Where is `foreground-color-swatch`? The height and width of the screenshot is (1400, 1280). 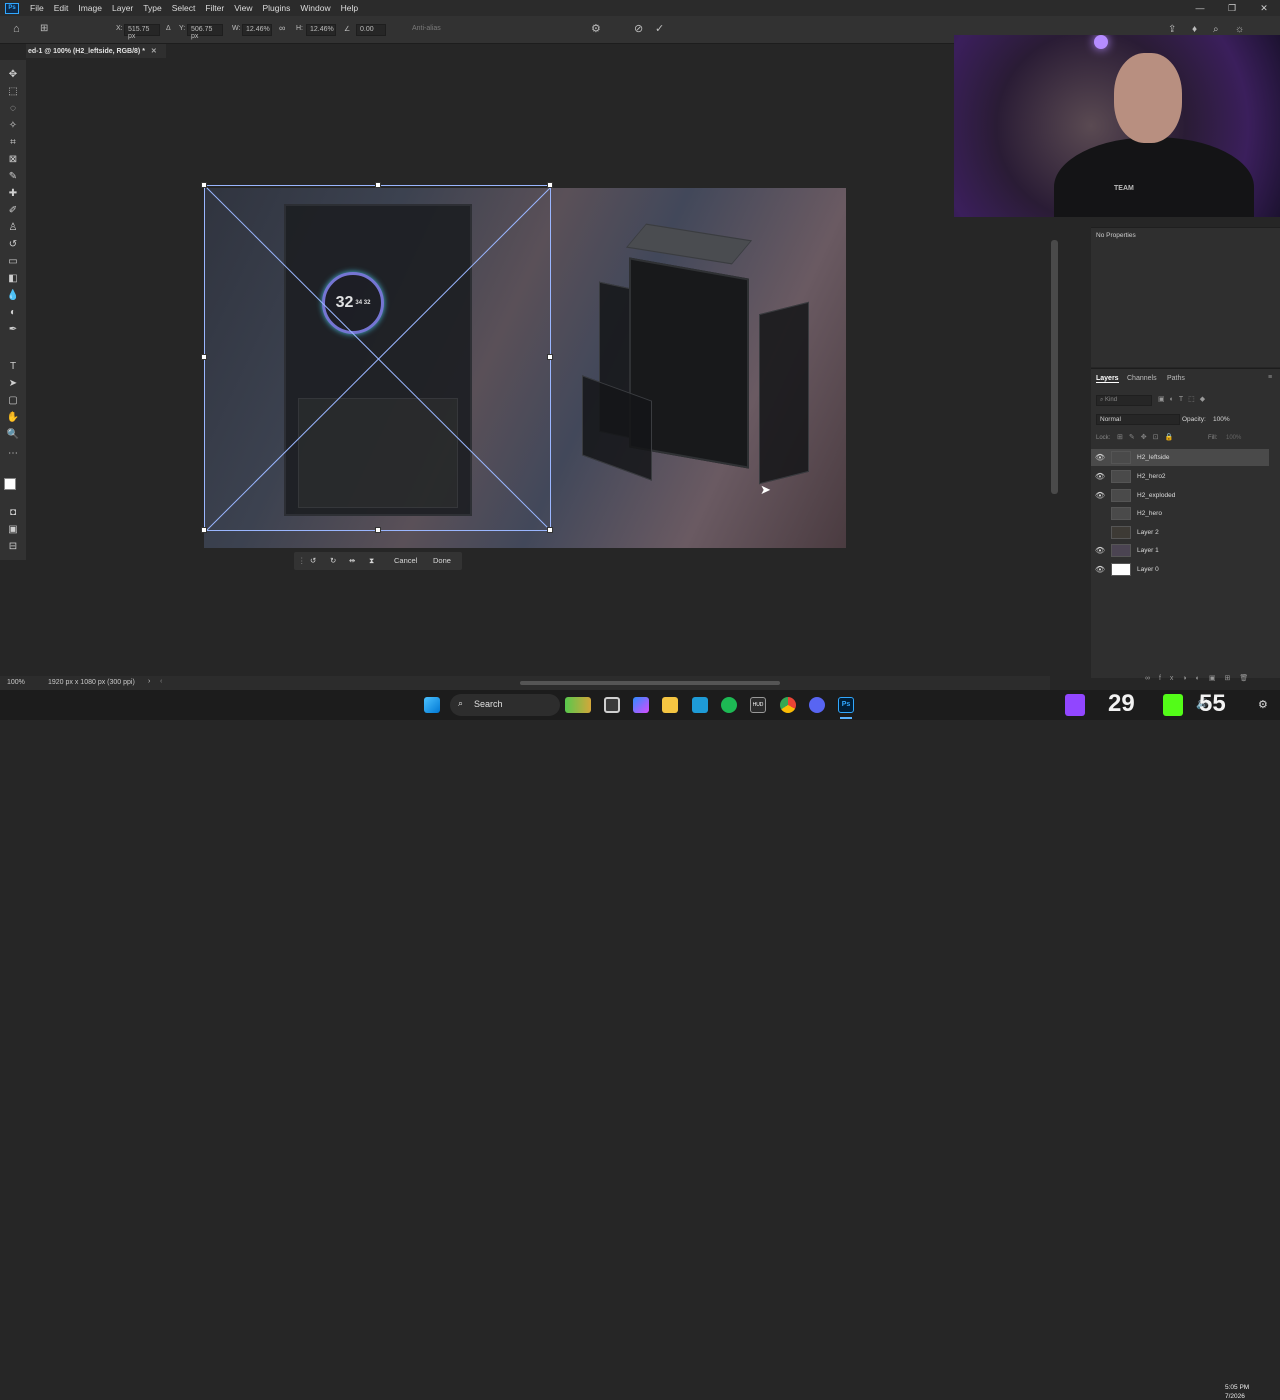 foreground-color-swatch is located at coordinates (10, 484).